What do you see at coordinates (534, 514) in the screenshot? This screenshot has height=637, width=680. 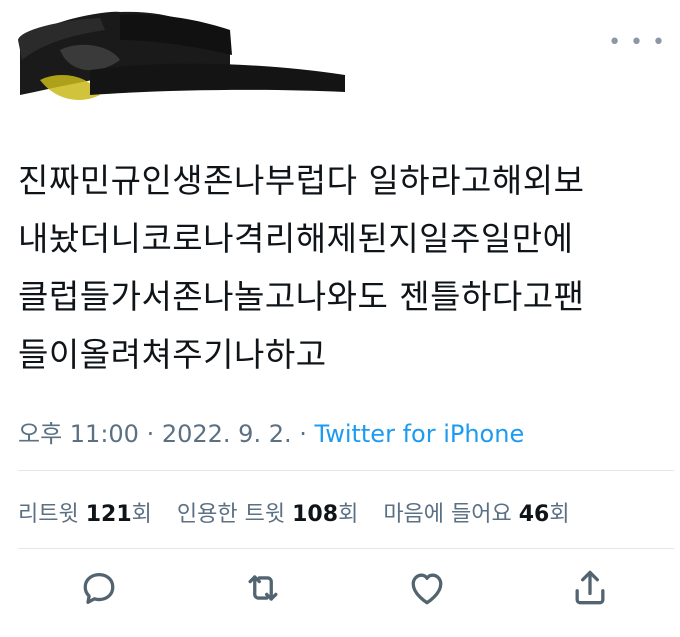 I see `likes-count: 46` at bounding box center [534, 514].